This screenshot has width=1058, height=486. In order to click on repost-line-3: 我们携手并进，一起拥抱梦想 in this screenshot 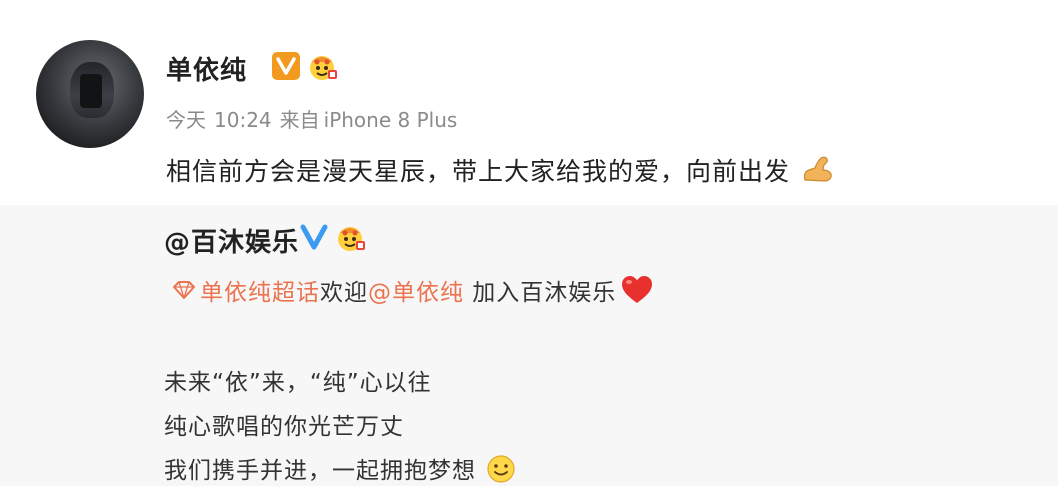, I will do `click(340, 468)`.